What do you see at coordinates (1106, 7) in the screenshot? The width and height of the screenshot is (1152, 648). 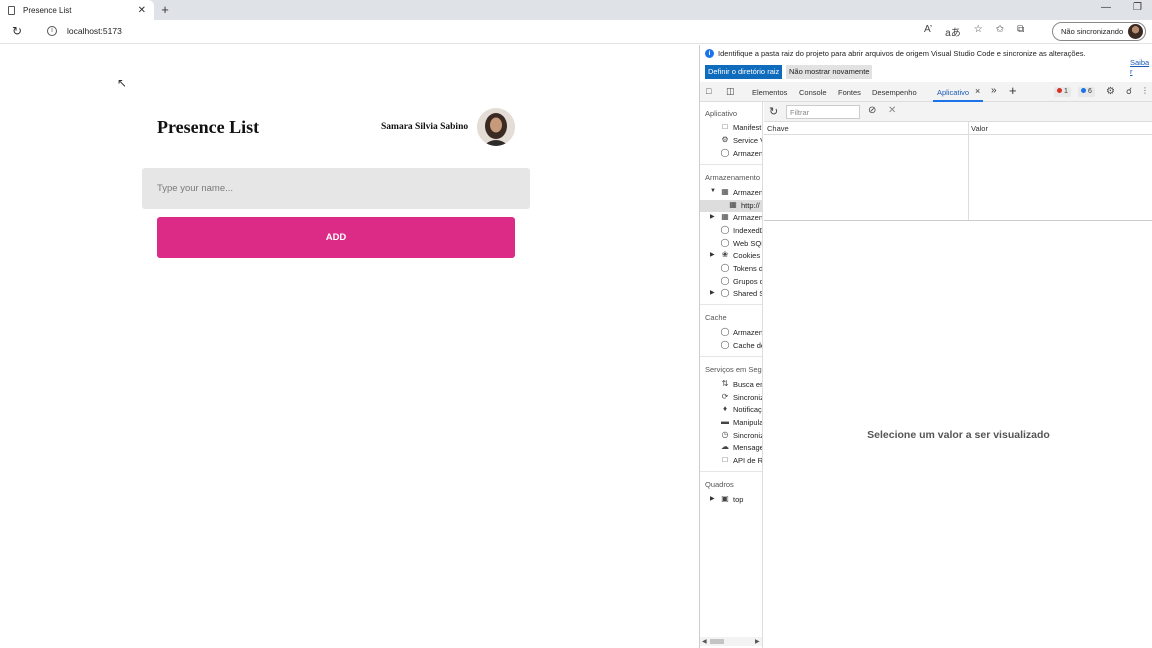 I see `minimize-icon: —` at bounding box center [1106, 7].